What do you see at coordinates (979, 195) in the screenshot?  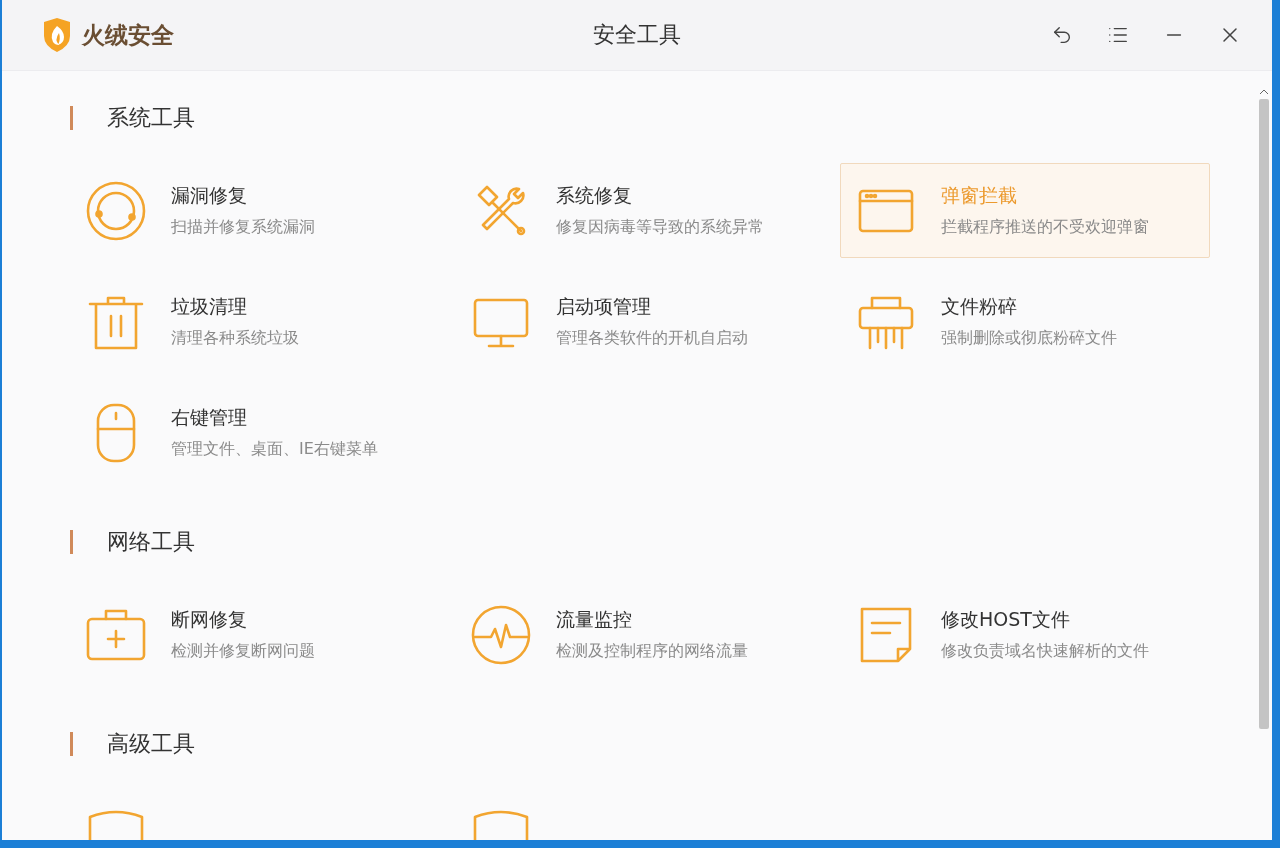 I see `tool-title: 弹窗拦截` at bounding box center [979, 195].